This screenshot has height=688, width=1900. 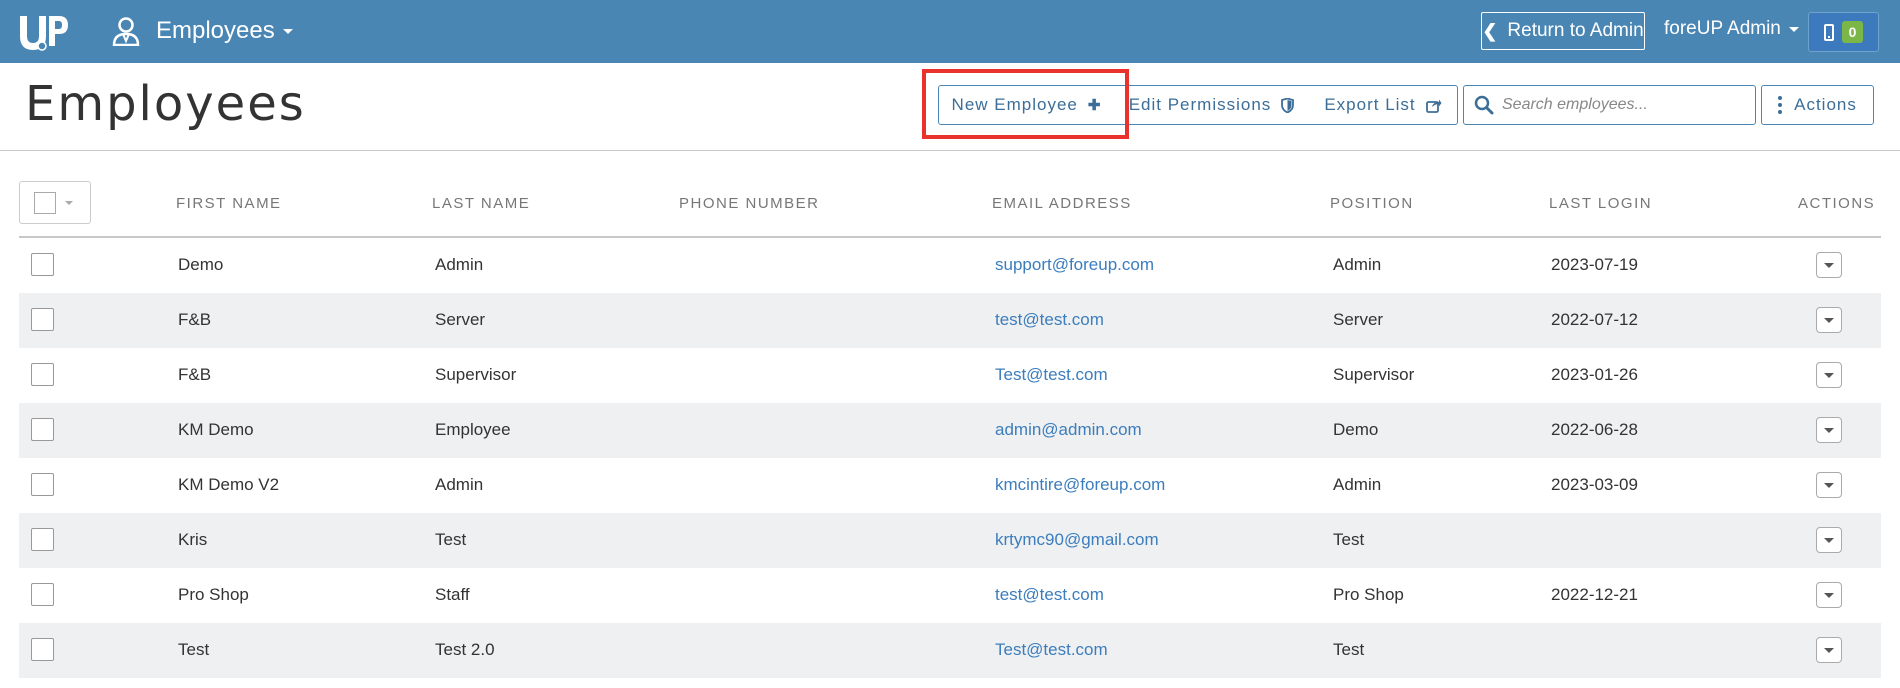 What do you see at coordinates (194, 649) in the screenshot?
I see `first-name-cell: Test` at bounding box center [194, 649].